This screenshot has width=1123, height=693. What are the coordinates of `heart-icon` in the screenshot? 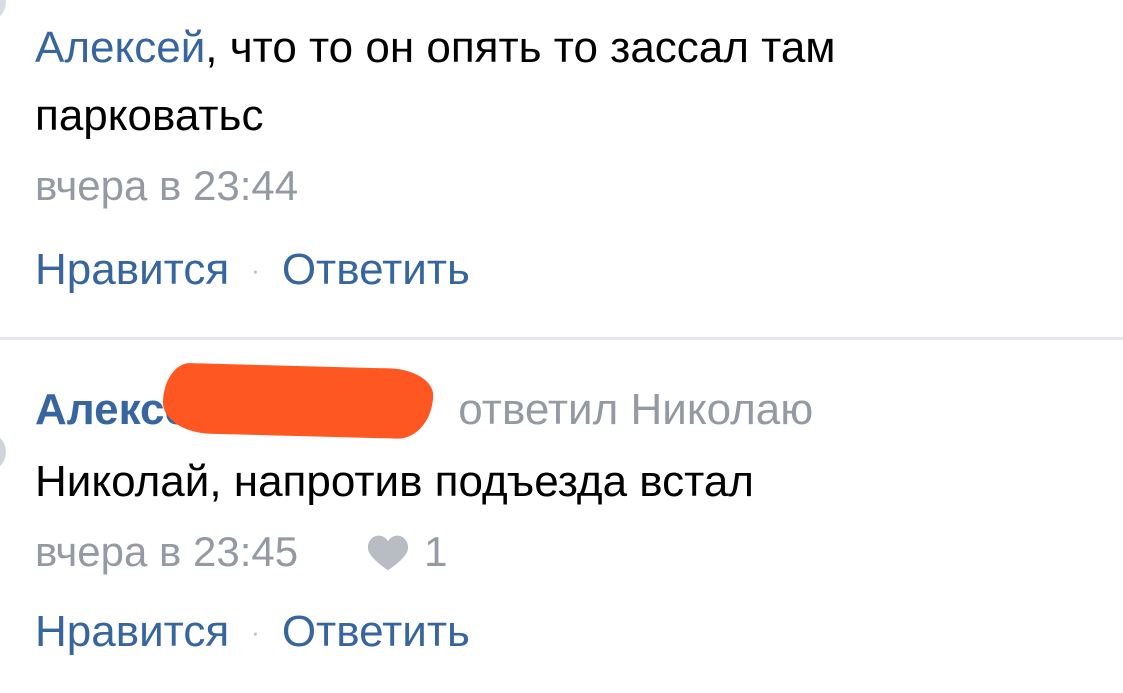 It's located at (388, 553).